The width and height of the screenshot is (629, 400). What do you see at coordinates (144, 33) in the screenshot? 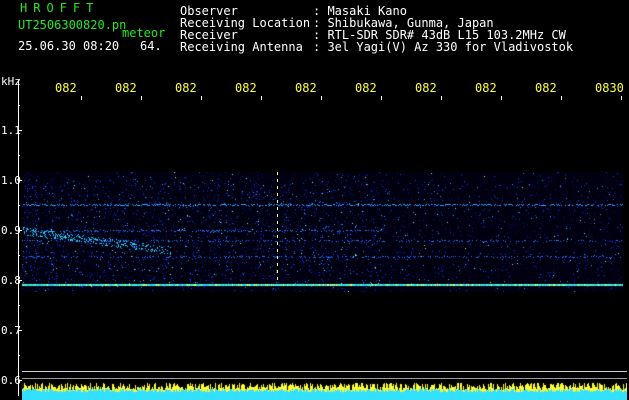
I see `mode-label: meteor` at bounding box center [144, 33].